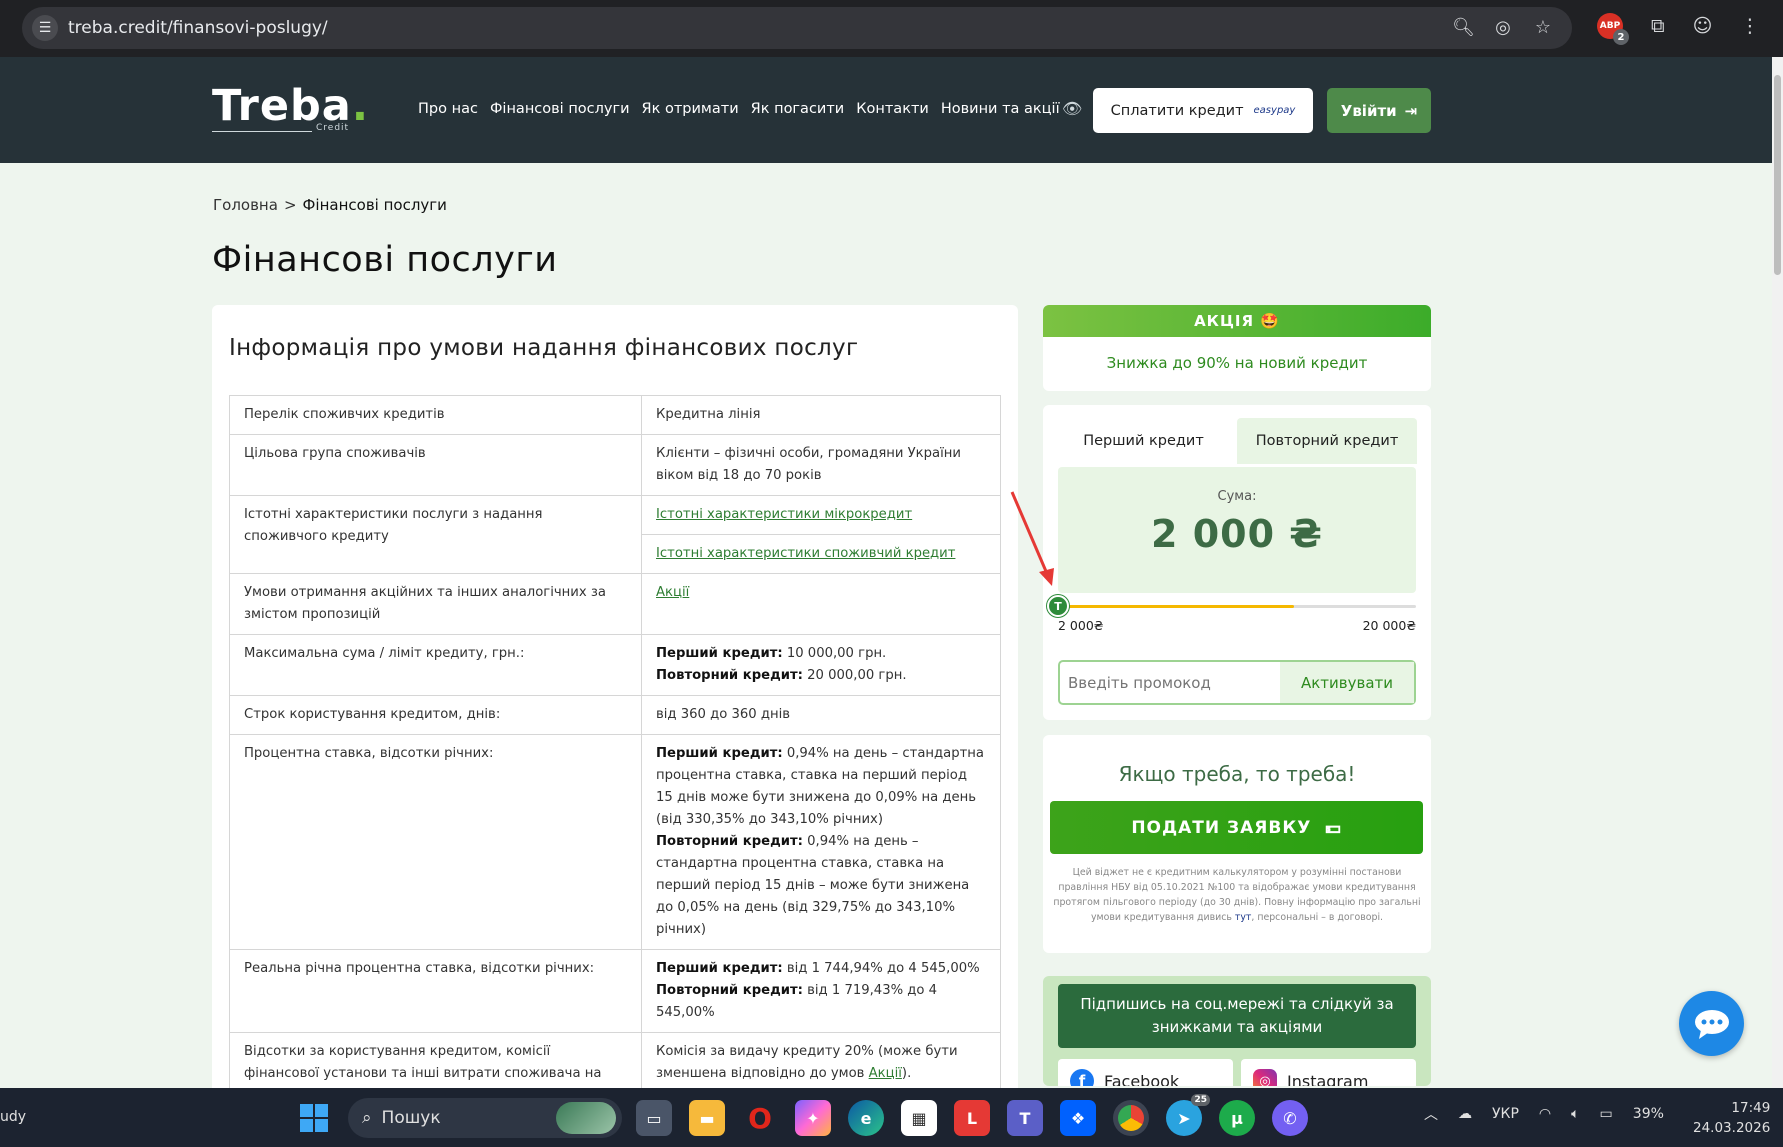 The height and width of the screenshot is (1147, 1783). What do you see at coordinates (1543, 27) in the screenshot?
I see `star-icon: ☆` at bounding box center [1543, 27].